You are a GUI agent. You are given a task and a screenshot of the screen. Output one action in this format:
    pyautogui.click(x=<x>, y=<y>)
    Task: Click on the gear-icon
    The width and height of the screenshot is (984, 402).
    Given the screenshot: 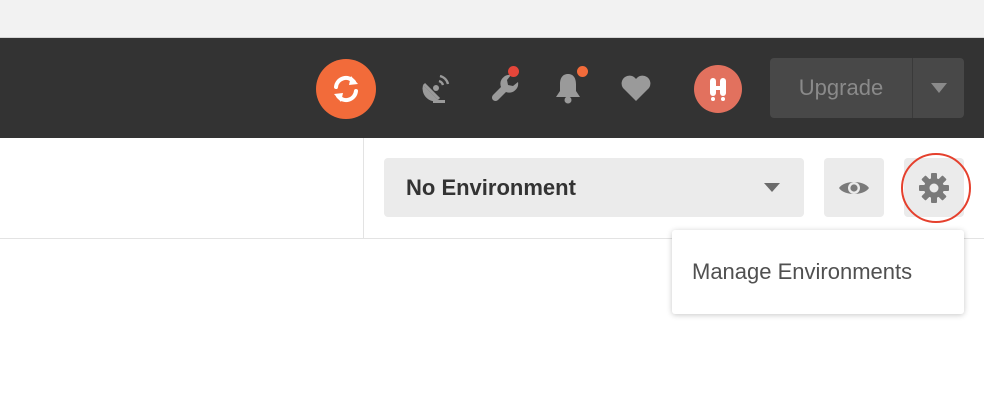 What is the action you would take?
    pyautogui.click(x=934, y=187)
    